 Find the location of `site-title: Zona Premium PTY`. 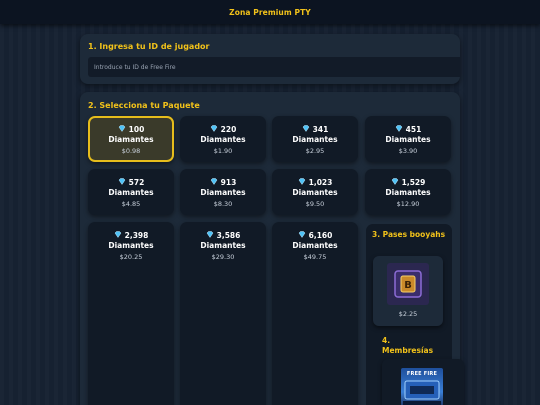

site-title: Zona Premium PTY is located at coordinates (270, 12).